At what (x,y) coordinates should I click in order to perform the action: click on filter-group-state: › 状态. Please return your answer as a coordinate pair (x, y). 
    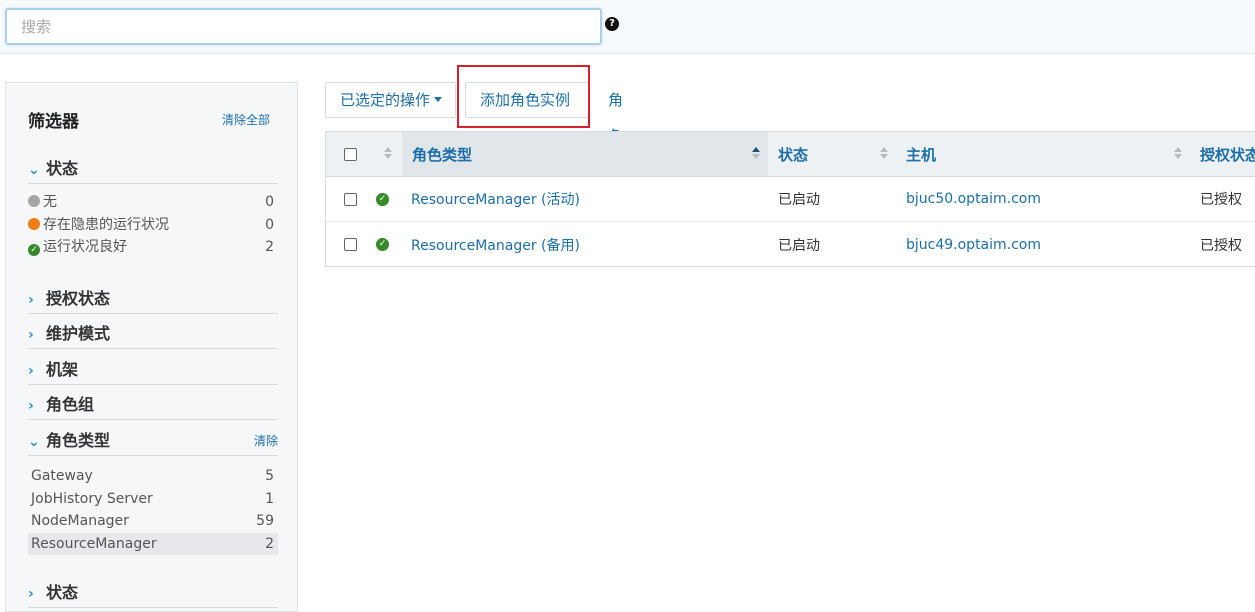
    Looking at the image, I should click on (153, 593).